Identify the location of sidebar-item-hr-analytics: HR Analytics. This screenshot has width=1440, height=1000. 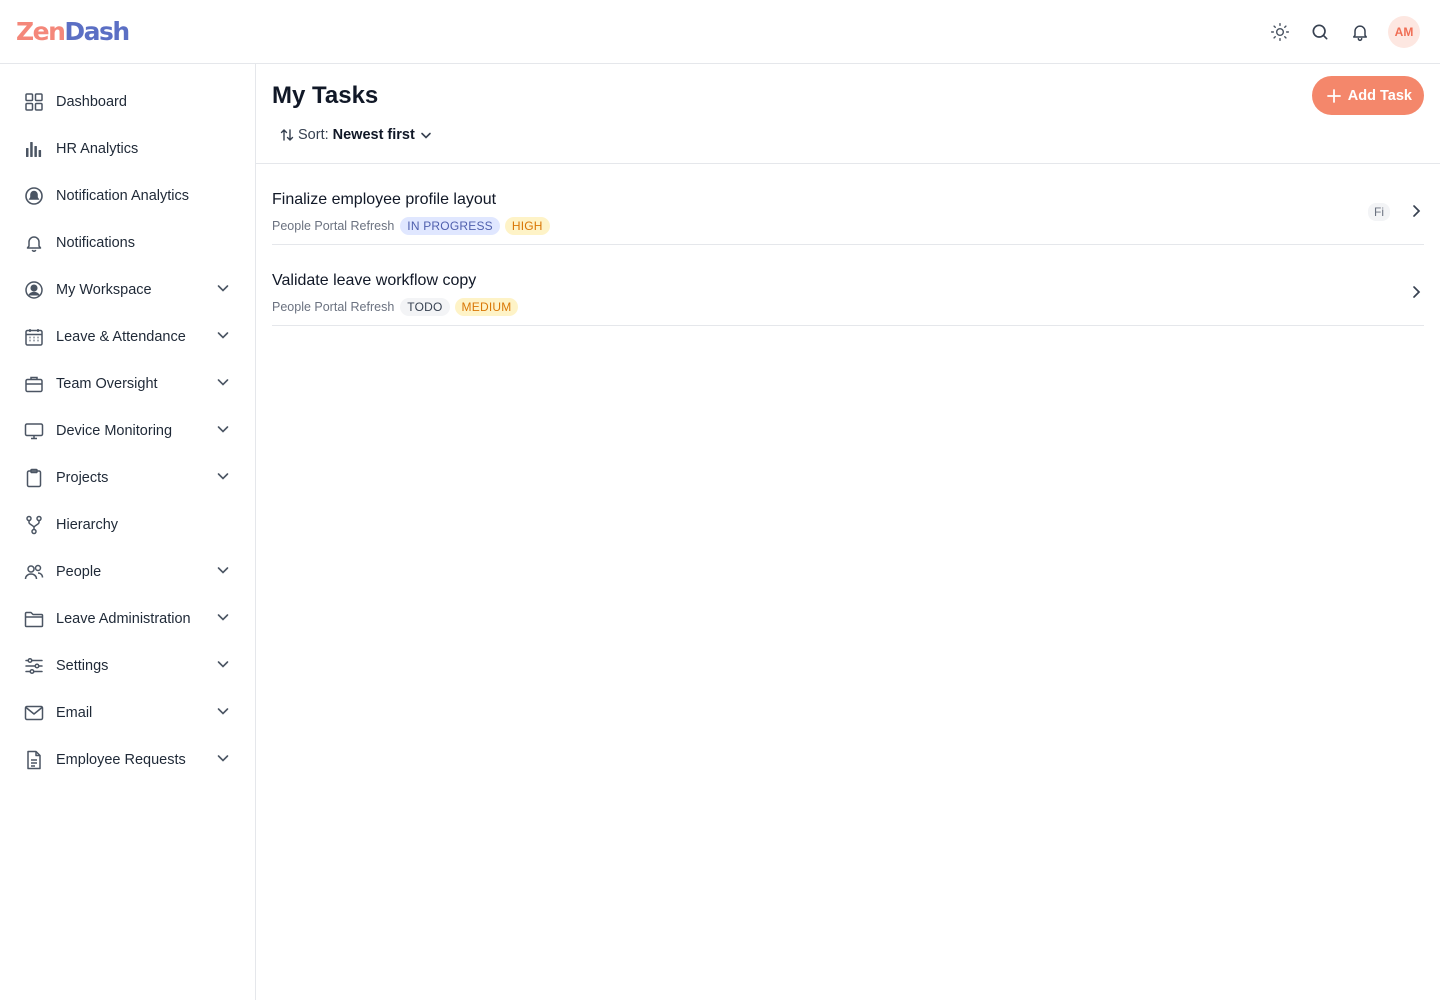
(127, 148).